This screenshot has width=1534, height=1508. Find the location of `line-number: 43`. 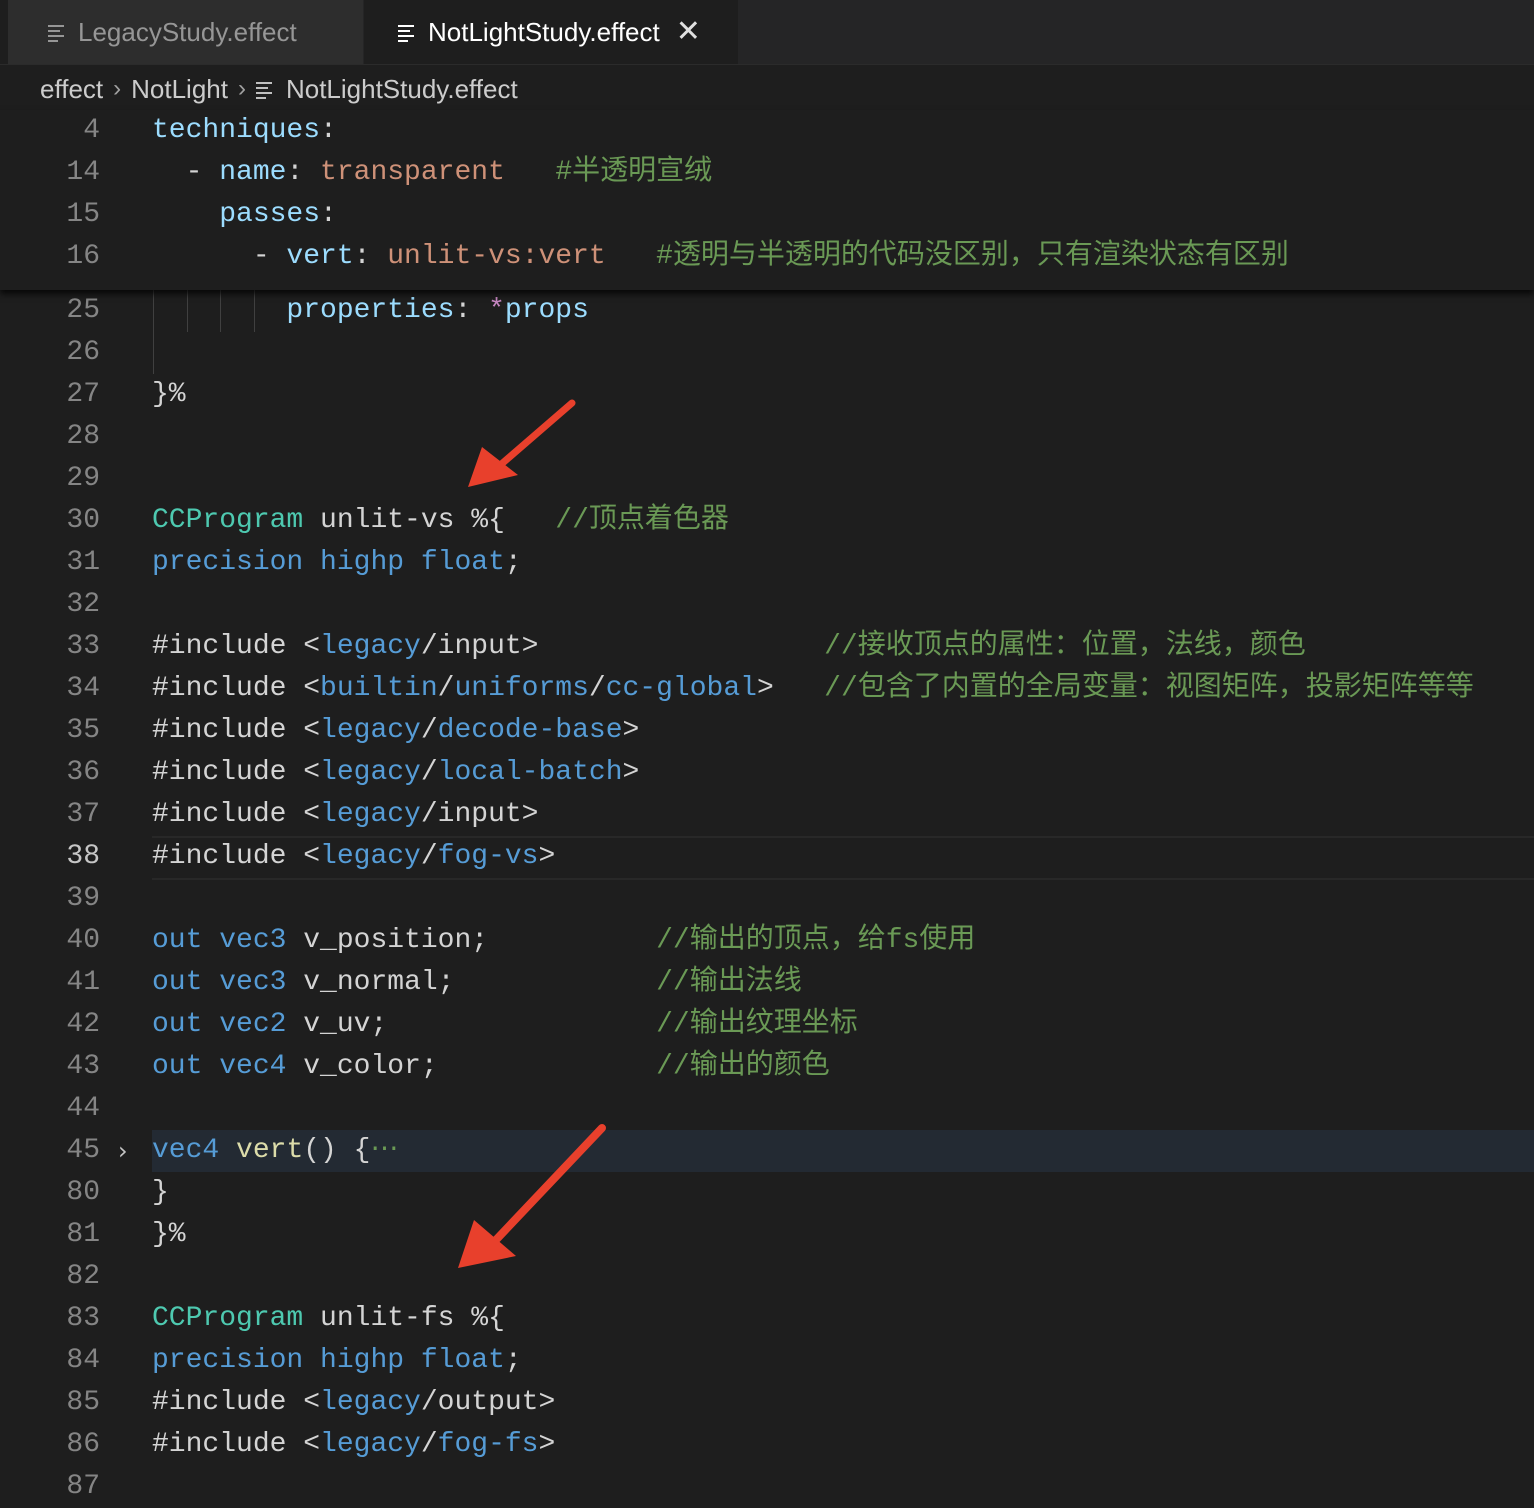

line-number: 43 is located at coordinates (50, 1067).